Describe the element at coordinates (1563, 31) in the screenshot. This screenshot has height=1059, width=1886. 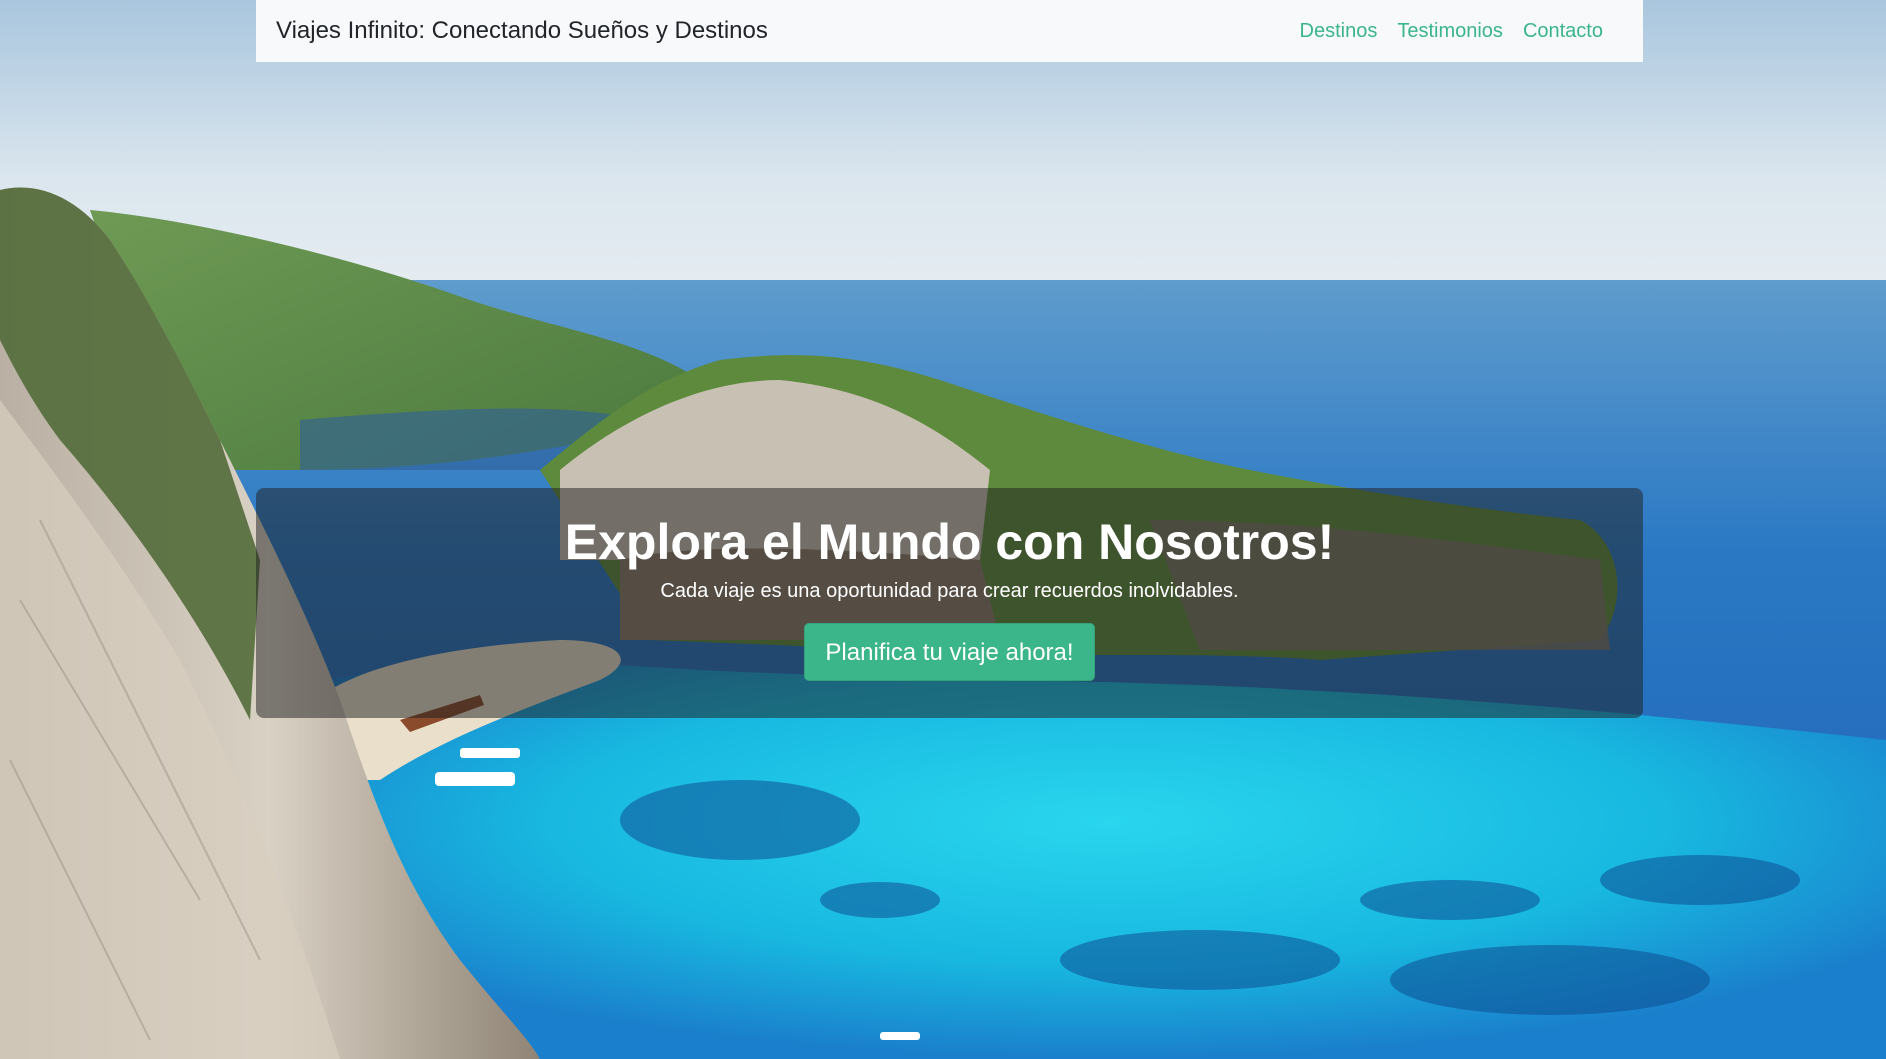
I see `nav-link-contacto: Contacto` at that location.